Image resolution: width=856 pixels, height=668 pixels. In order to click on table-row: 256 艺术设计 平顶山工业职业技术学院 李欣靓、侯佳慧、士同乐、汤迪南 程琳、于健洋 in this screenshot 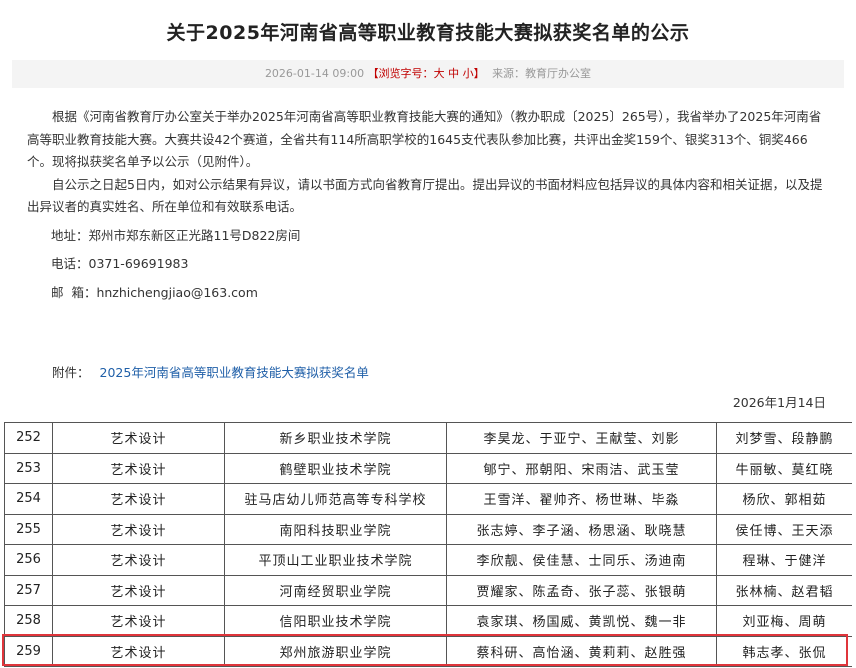, I will do `click(428, 560)`.